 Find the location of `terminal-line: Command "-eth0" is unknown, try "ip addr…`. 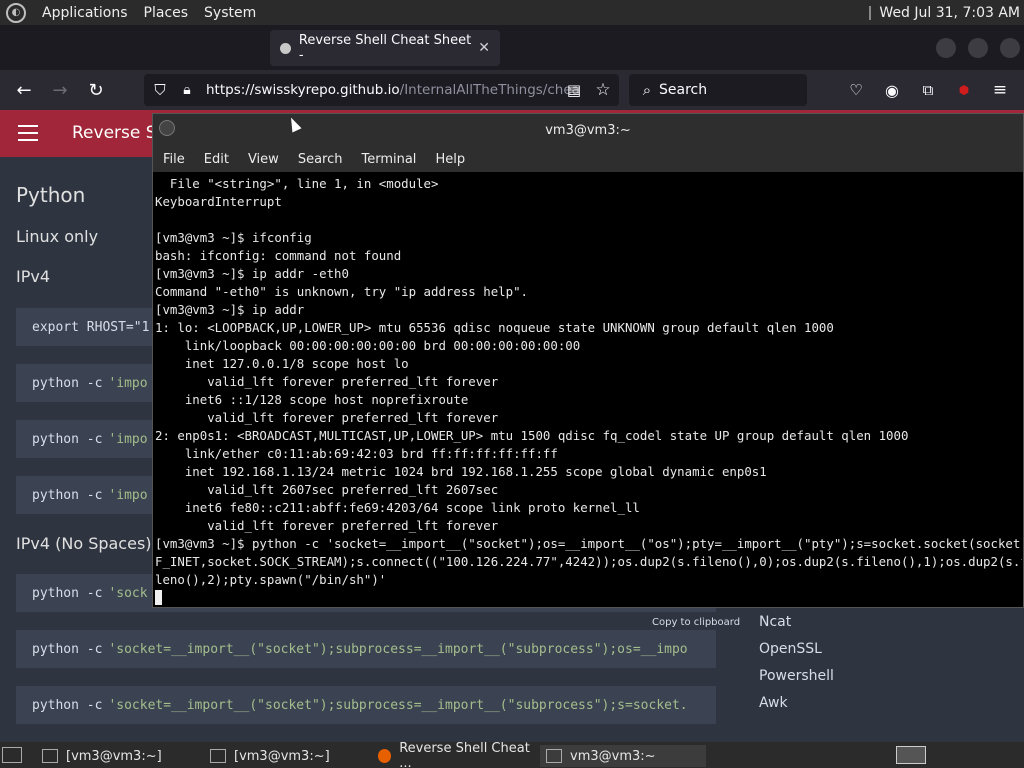

terminal-line: Command "-eth0" is unknown, try "ip addr… is located at coordinates (341, 291).